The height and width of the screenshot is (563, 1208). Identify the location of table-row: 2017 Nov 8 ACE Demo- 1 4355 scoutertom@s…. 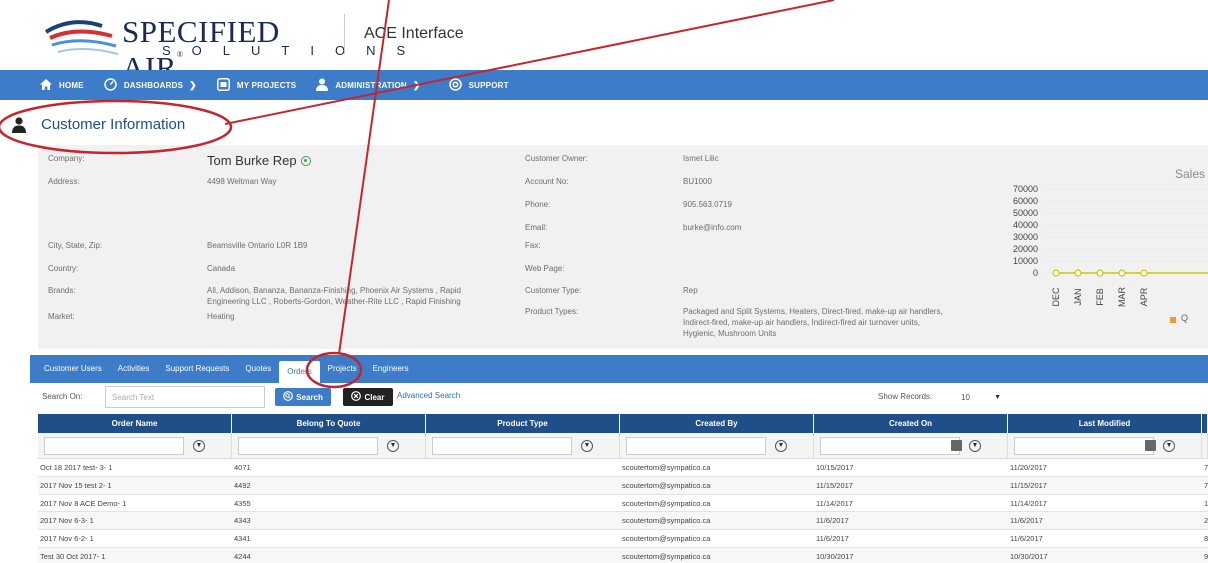
(623, 504).